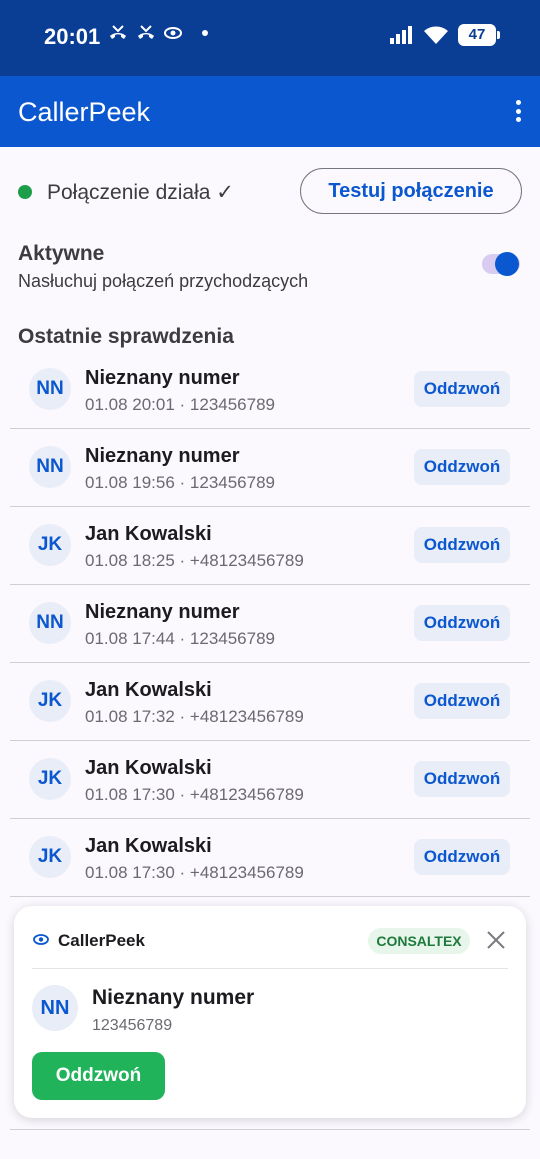 This screenshot has height=1159, width=540. I want to click on status-system-icons: 47, so click(445, 35).